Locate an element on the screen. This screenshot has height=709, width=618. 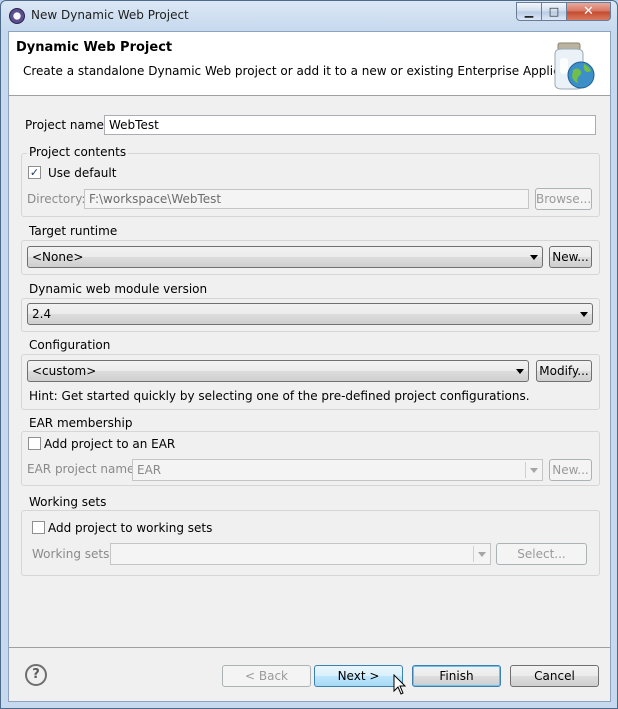
module-version-value: 2.4 is located at coordinates (42, 314).